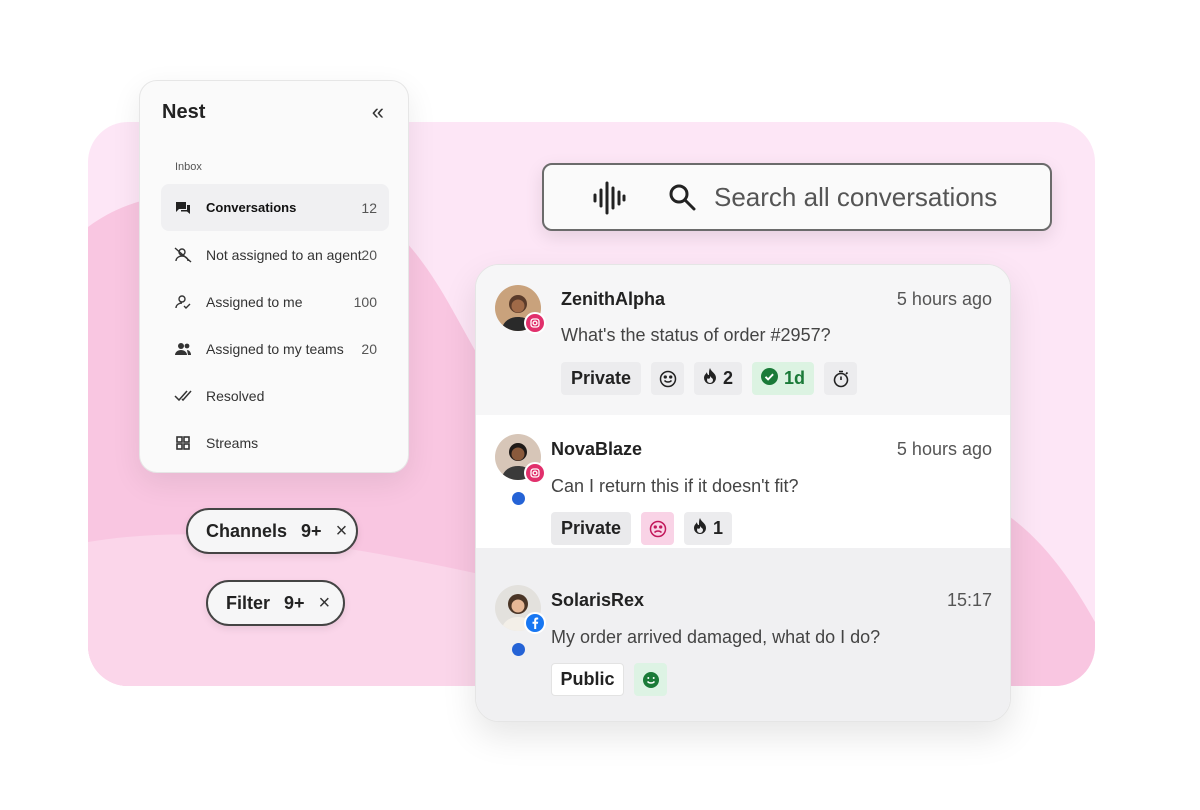 The width and height of the screenshot is (1200, 810). Describe the element at coordinates (369, 207) in the screenshot. I see `sidebar-item-count: 12` at that location.